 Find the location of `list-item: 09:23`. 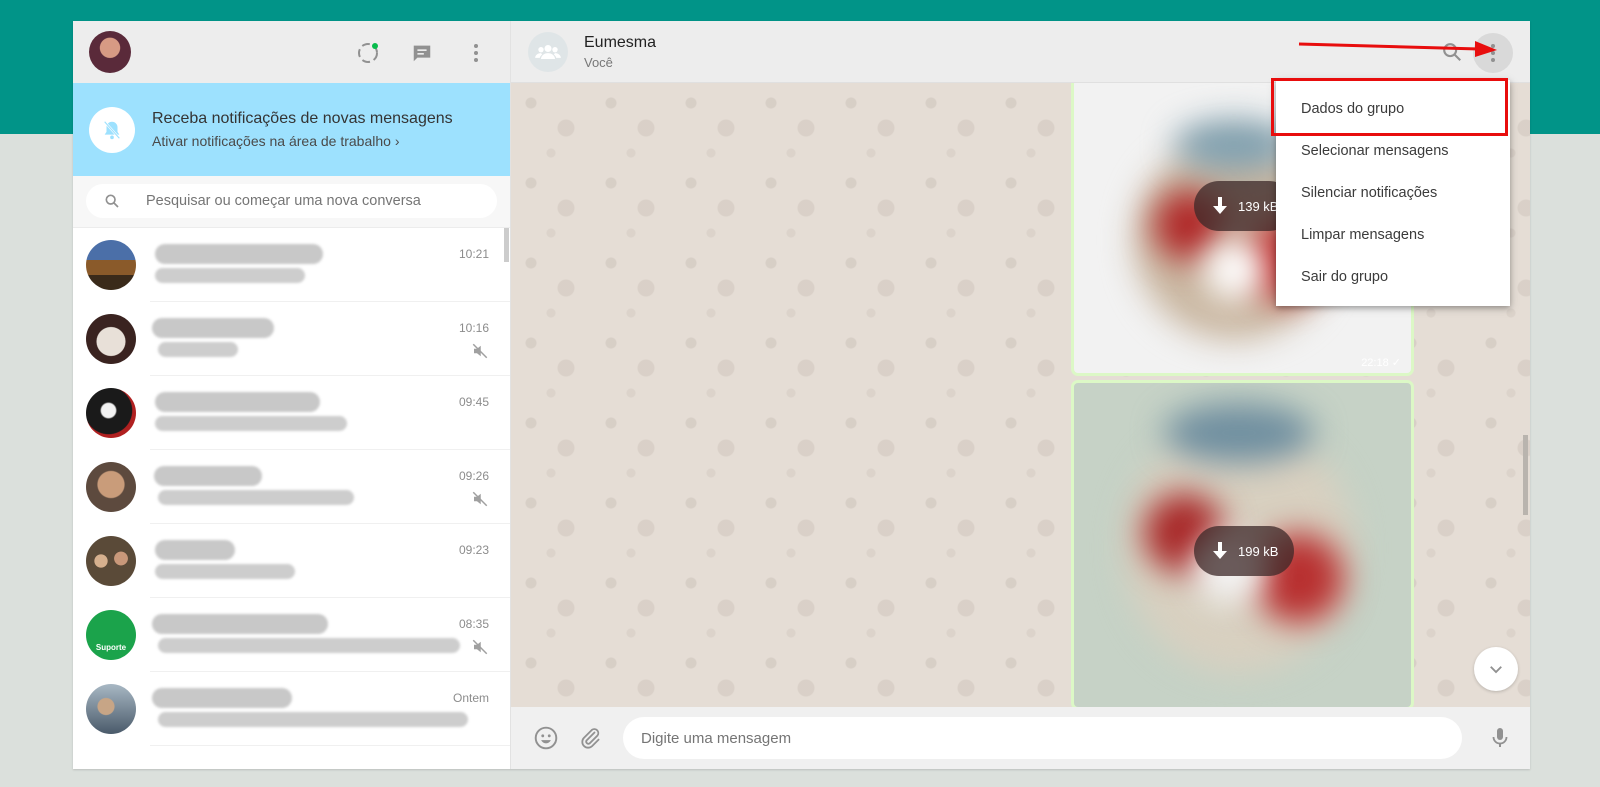

list-item: 09:23 is located at coordinates (291, 561).